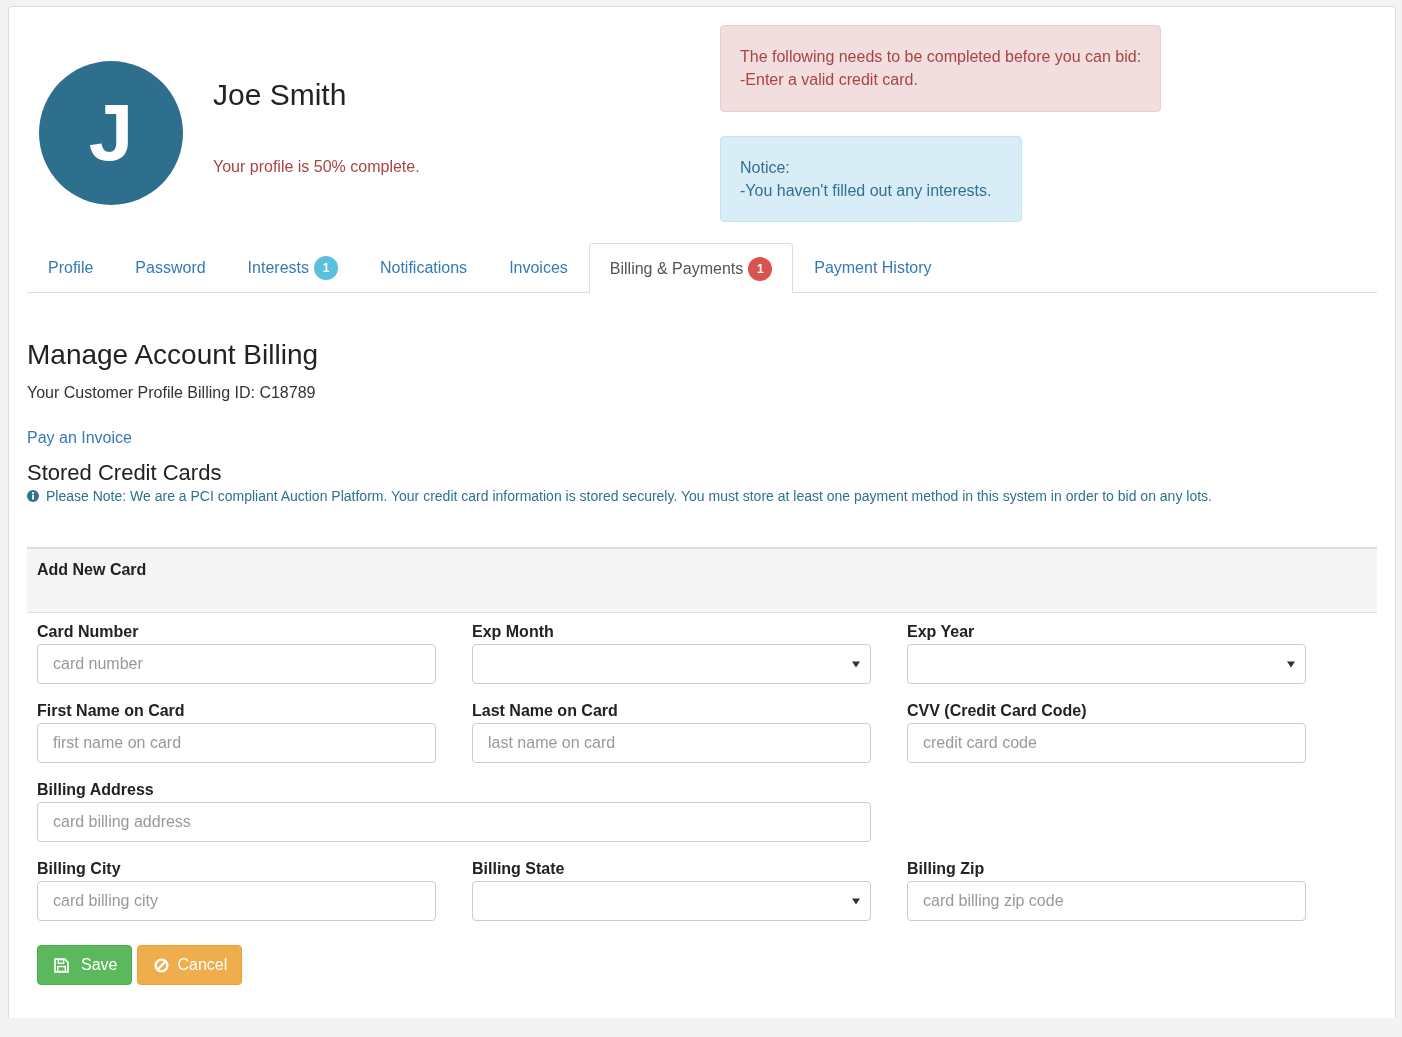 The width and height of the screenshot is (1402, 1037). What do you see at coordinates (280, 95) in the screenshot?
I see `user-name: Joe Smith` at bounding box center [280, 95].